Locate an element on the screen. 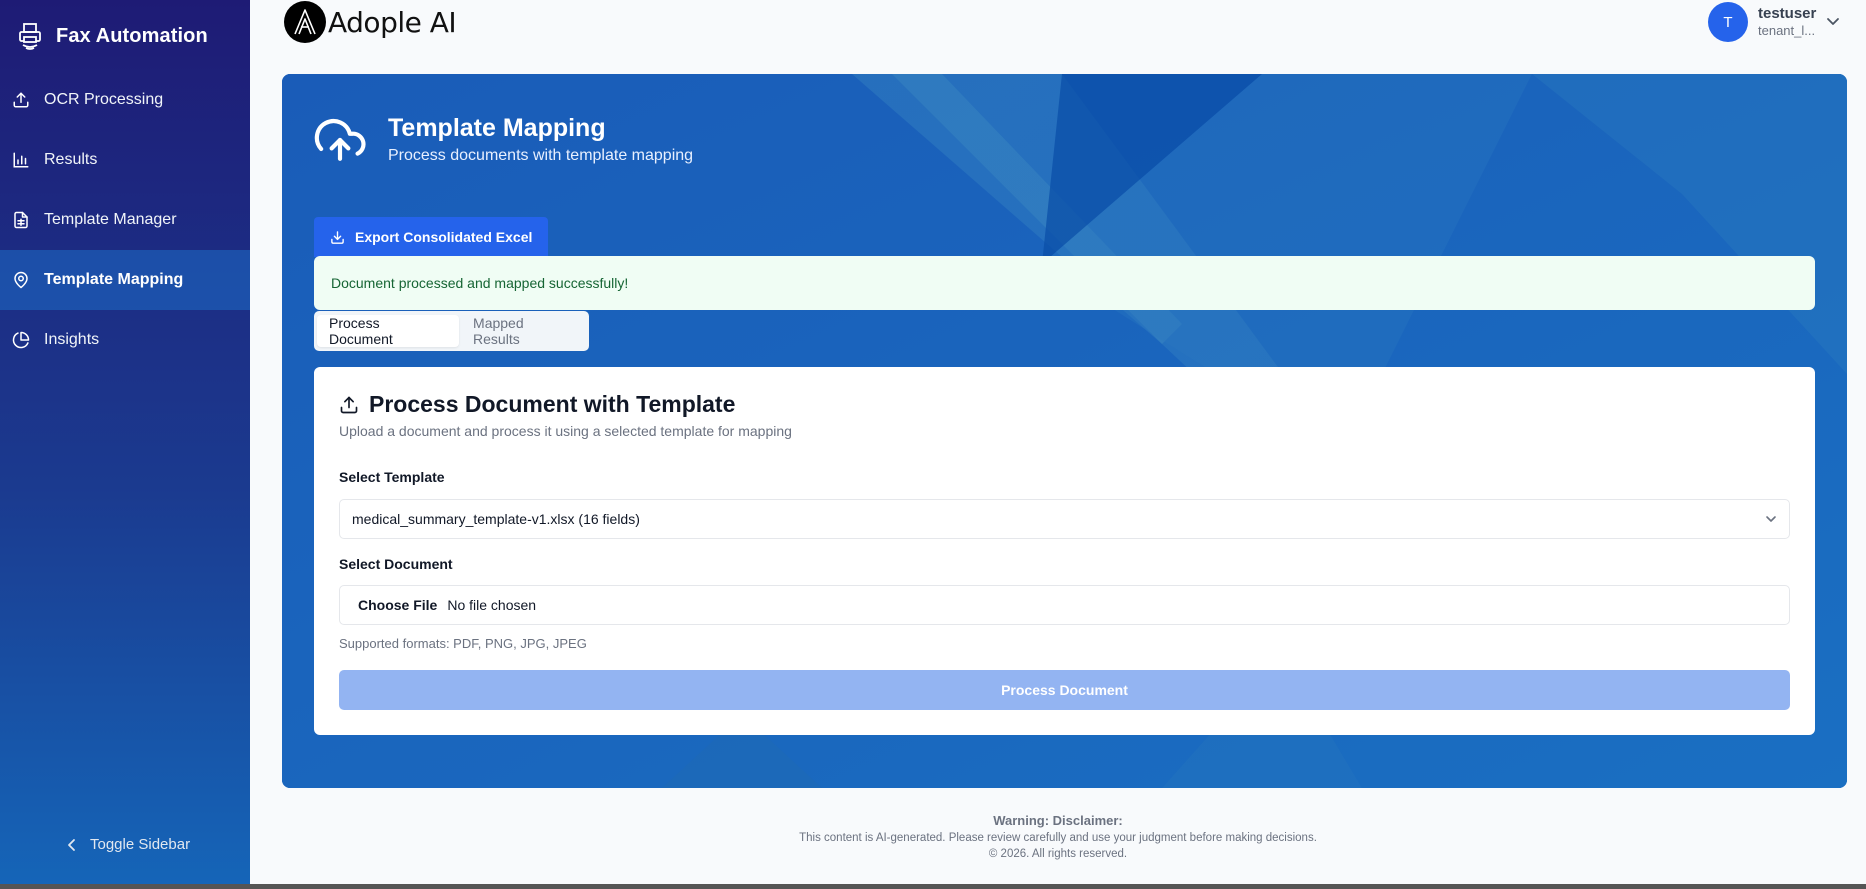  sidebar-item-label: OCR Processing is located at coordinates (104, 99).